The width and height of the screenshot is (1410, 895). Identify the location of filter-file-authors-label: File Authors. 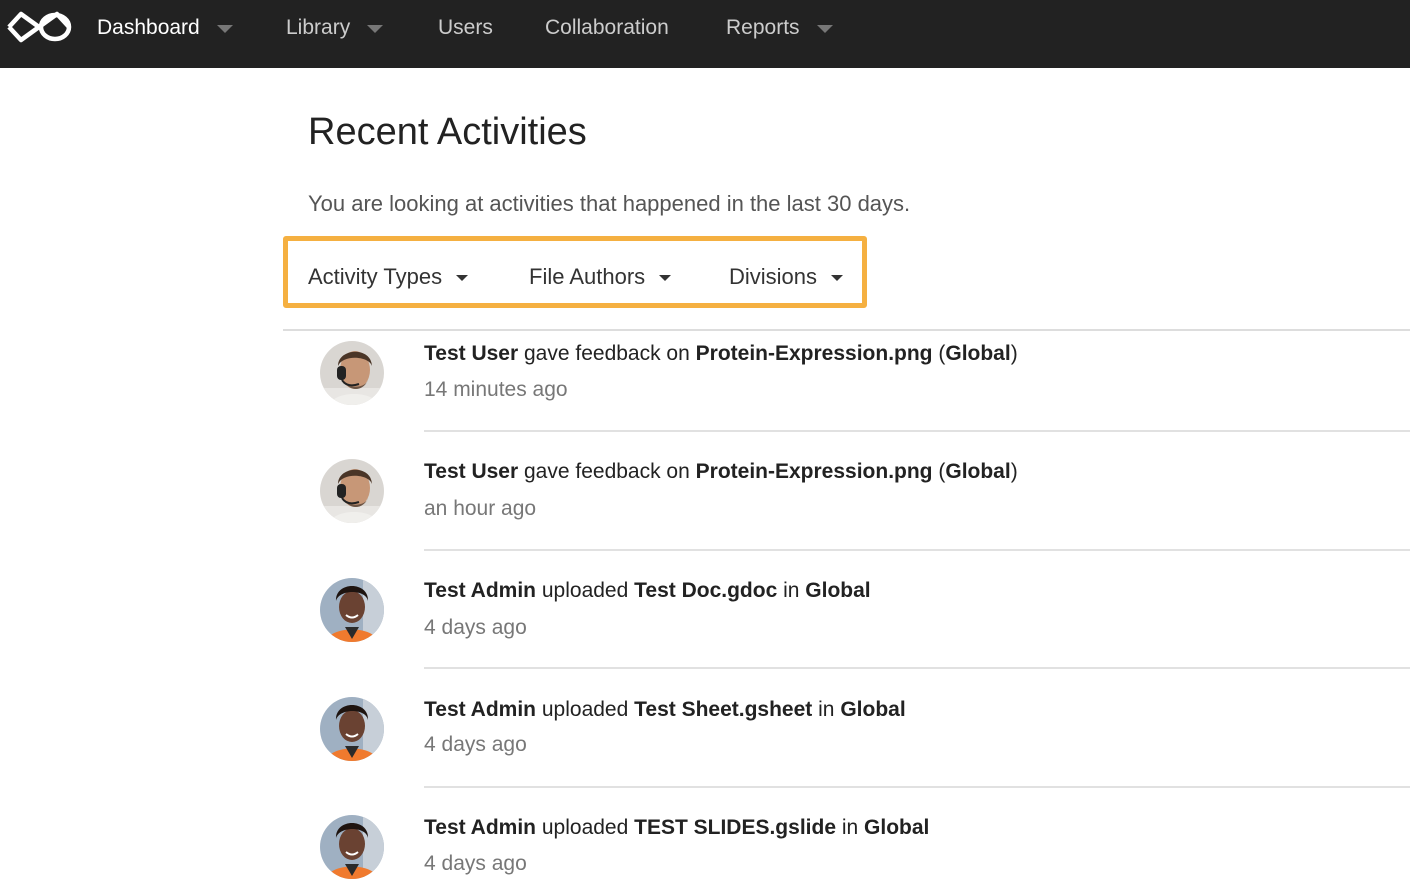
(587, 276).